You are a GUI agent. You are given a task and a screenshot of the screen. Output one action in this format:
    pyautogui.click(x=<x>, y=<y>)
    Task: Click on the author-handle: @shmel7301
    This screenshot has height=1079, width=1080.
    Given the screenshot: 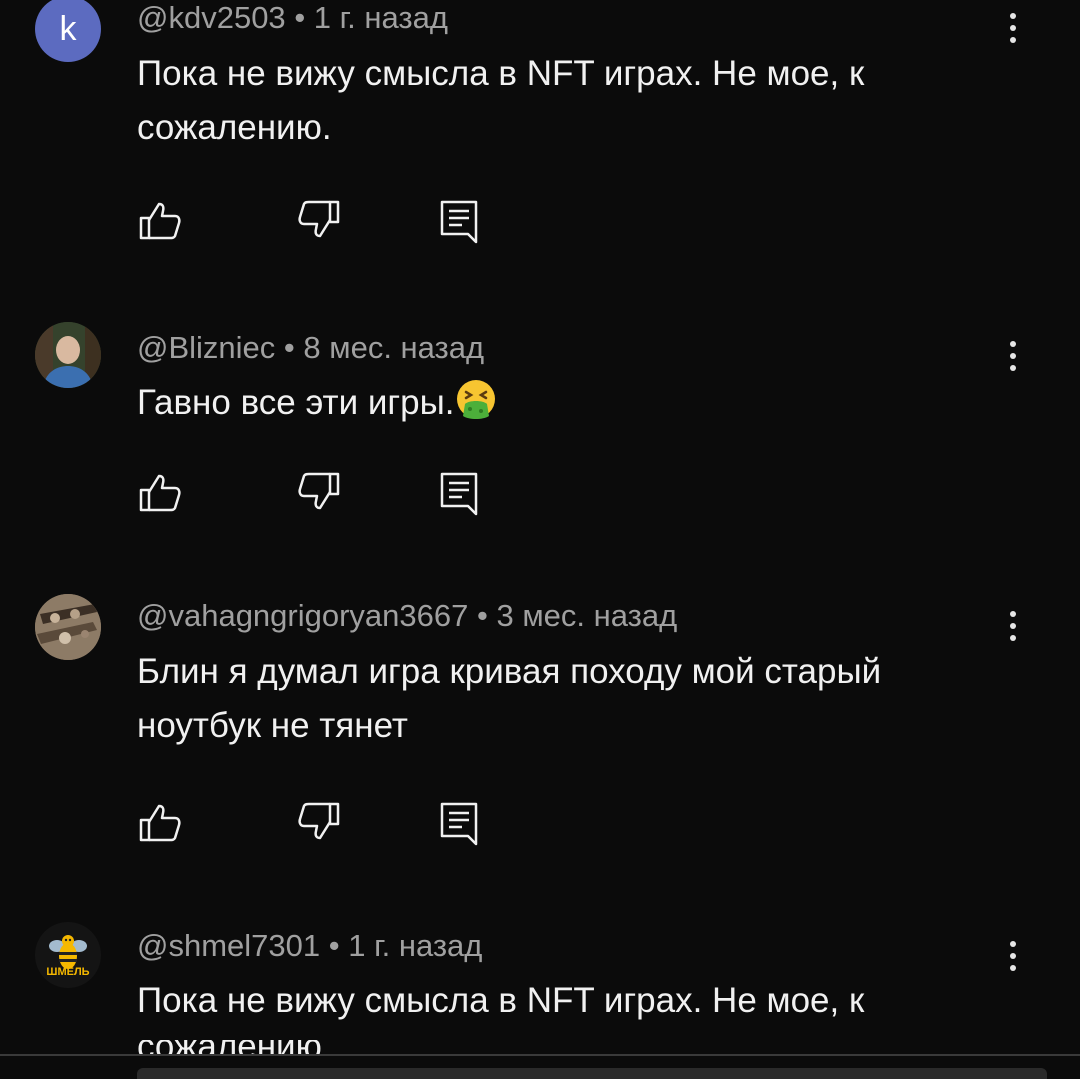 What is the action you would take?
    pyautogui.click(x=228, y=945)
    